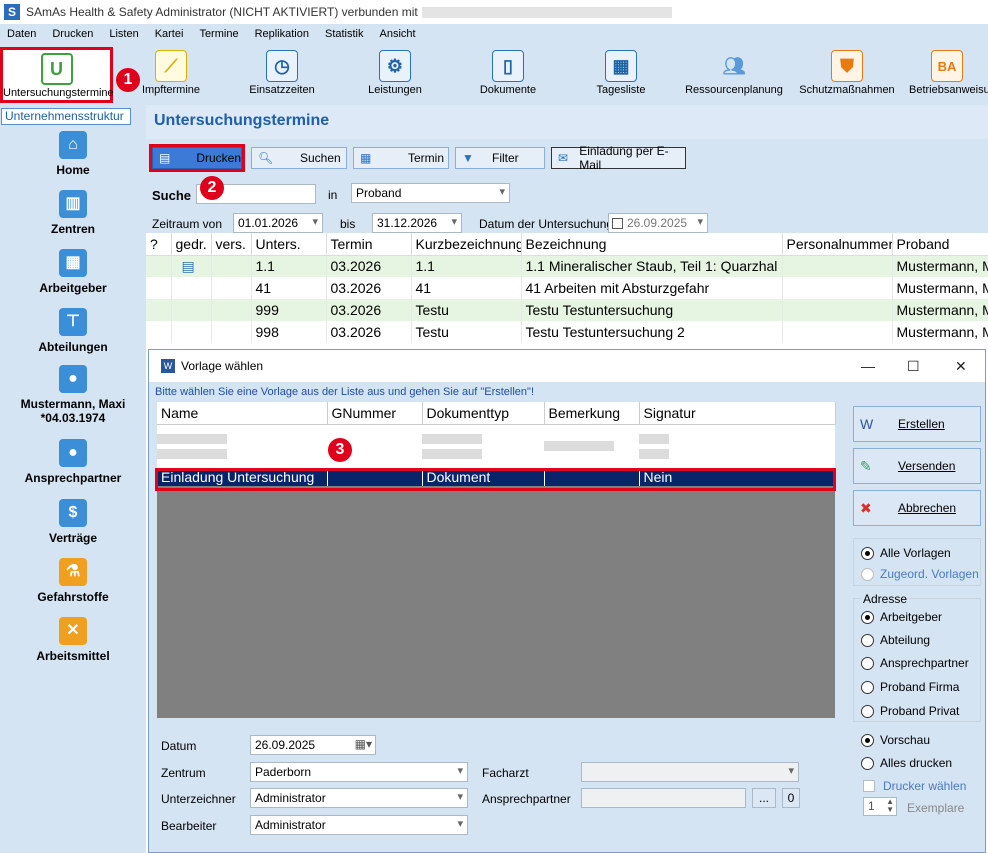 The width and height of the screenshot is (988, 853). I want to click on sidebar-item-arbeitgeber: ▦ Arbeitgeber, so click(73, 272).